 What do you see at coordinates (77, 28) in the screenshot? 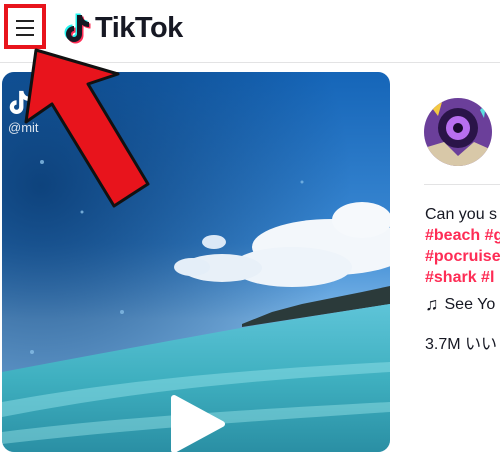
I see `tiktok-note-icon` at bounding box center [77, 28].